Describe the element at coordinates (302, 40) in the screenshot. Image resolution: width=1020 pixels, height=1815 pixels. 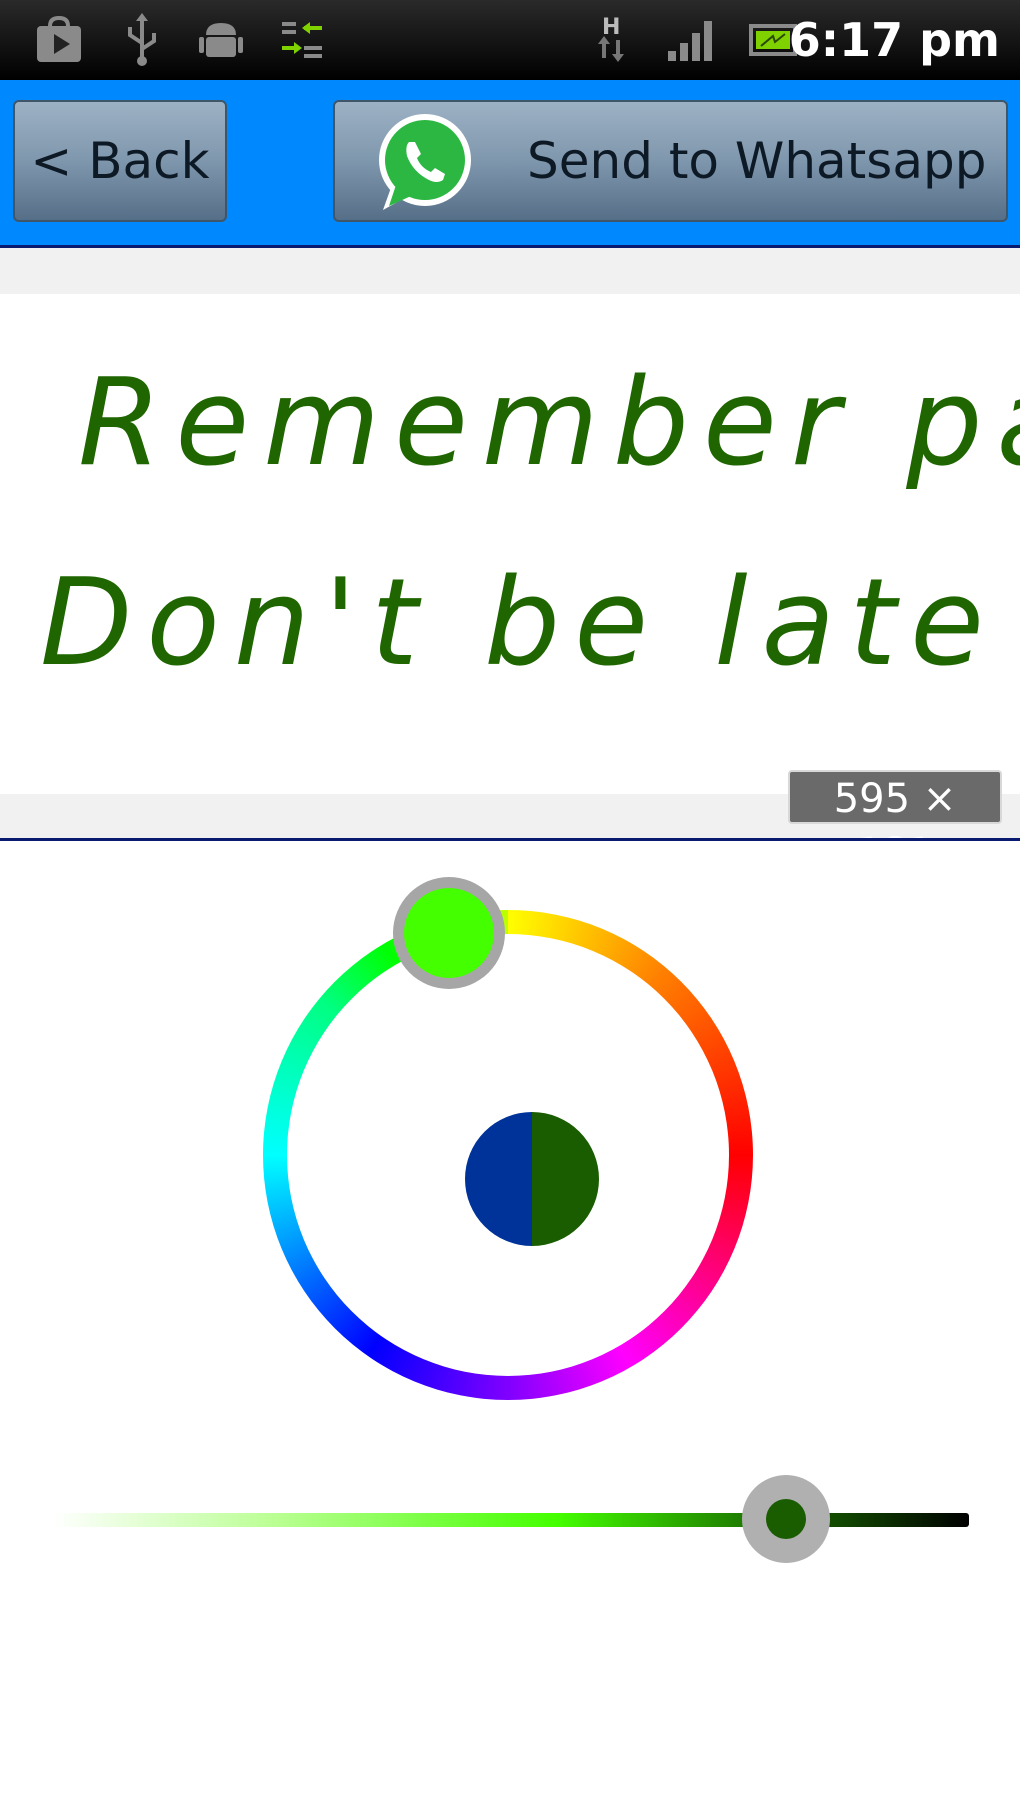
I see `sync-icon` at that location.